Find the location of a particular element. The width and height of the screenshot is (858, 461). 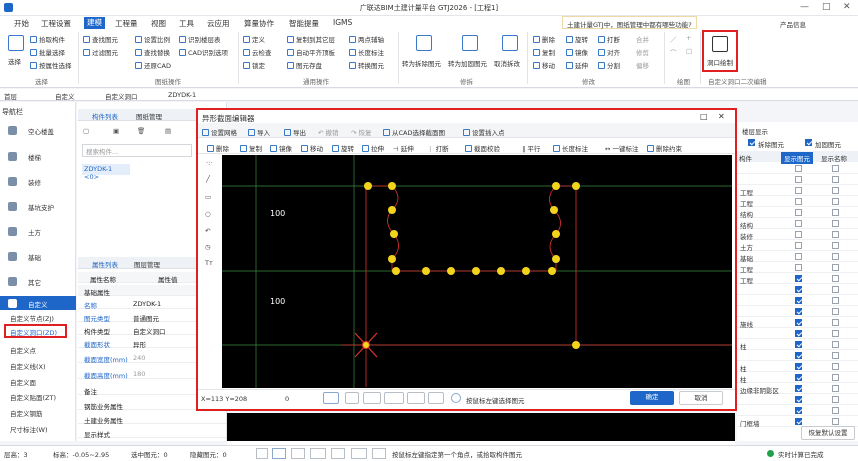

nav-item-foundation: 基础 is located at coordinates (38, 257).